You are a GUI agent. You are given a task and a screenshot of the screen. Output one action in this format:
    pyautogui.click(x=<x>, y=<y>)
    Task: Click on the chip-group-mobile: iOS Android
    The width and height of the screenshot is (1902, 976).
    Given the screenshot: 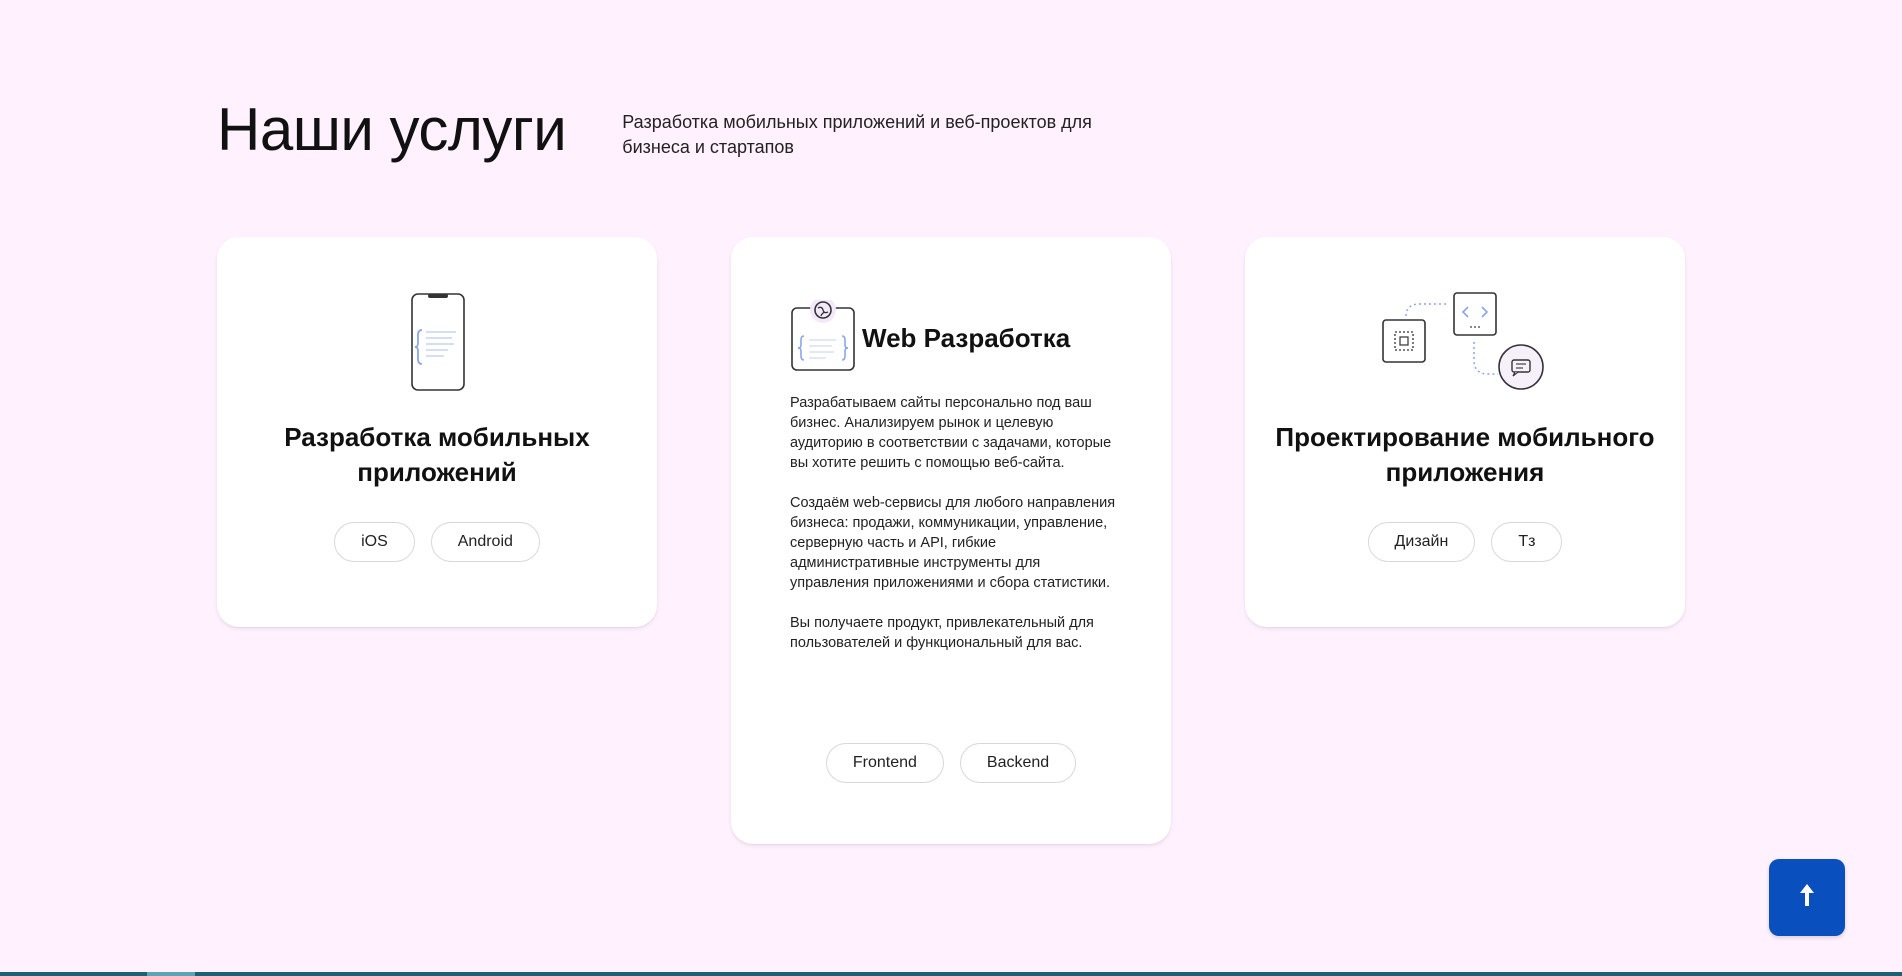 What is the action you would take?
    pyautogui.click(x=437, y=542)
    